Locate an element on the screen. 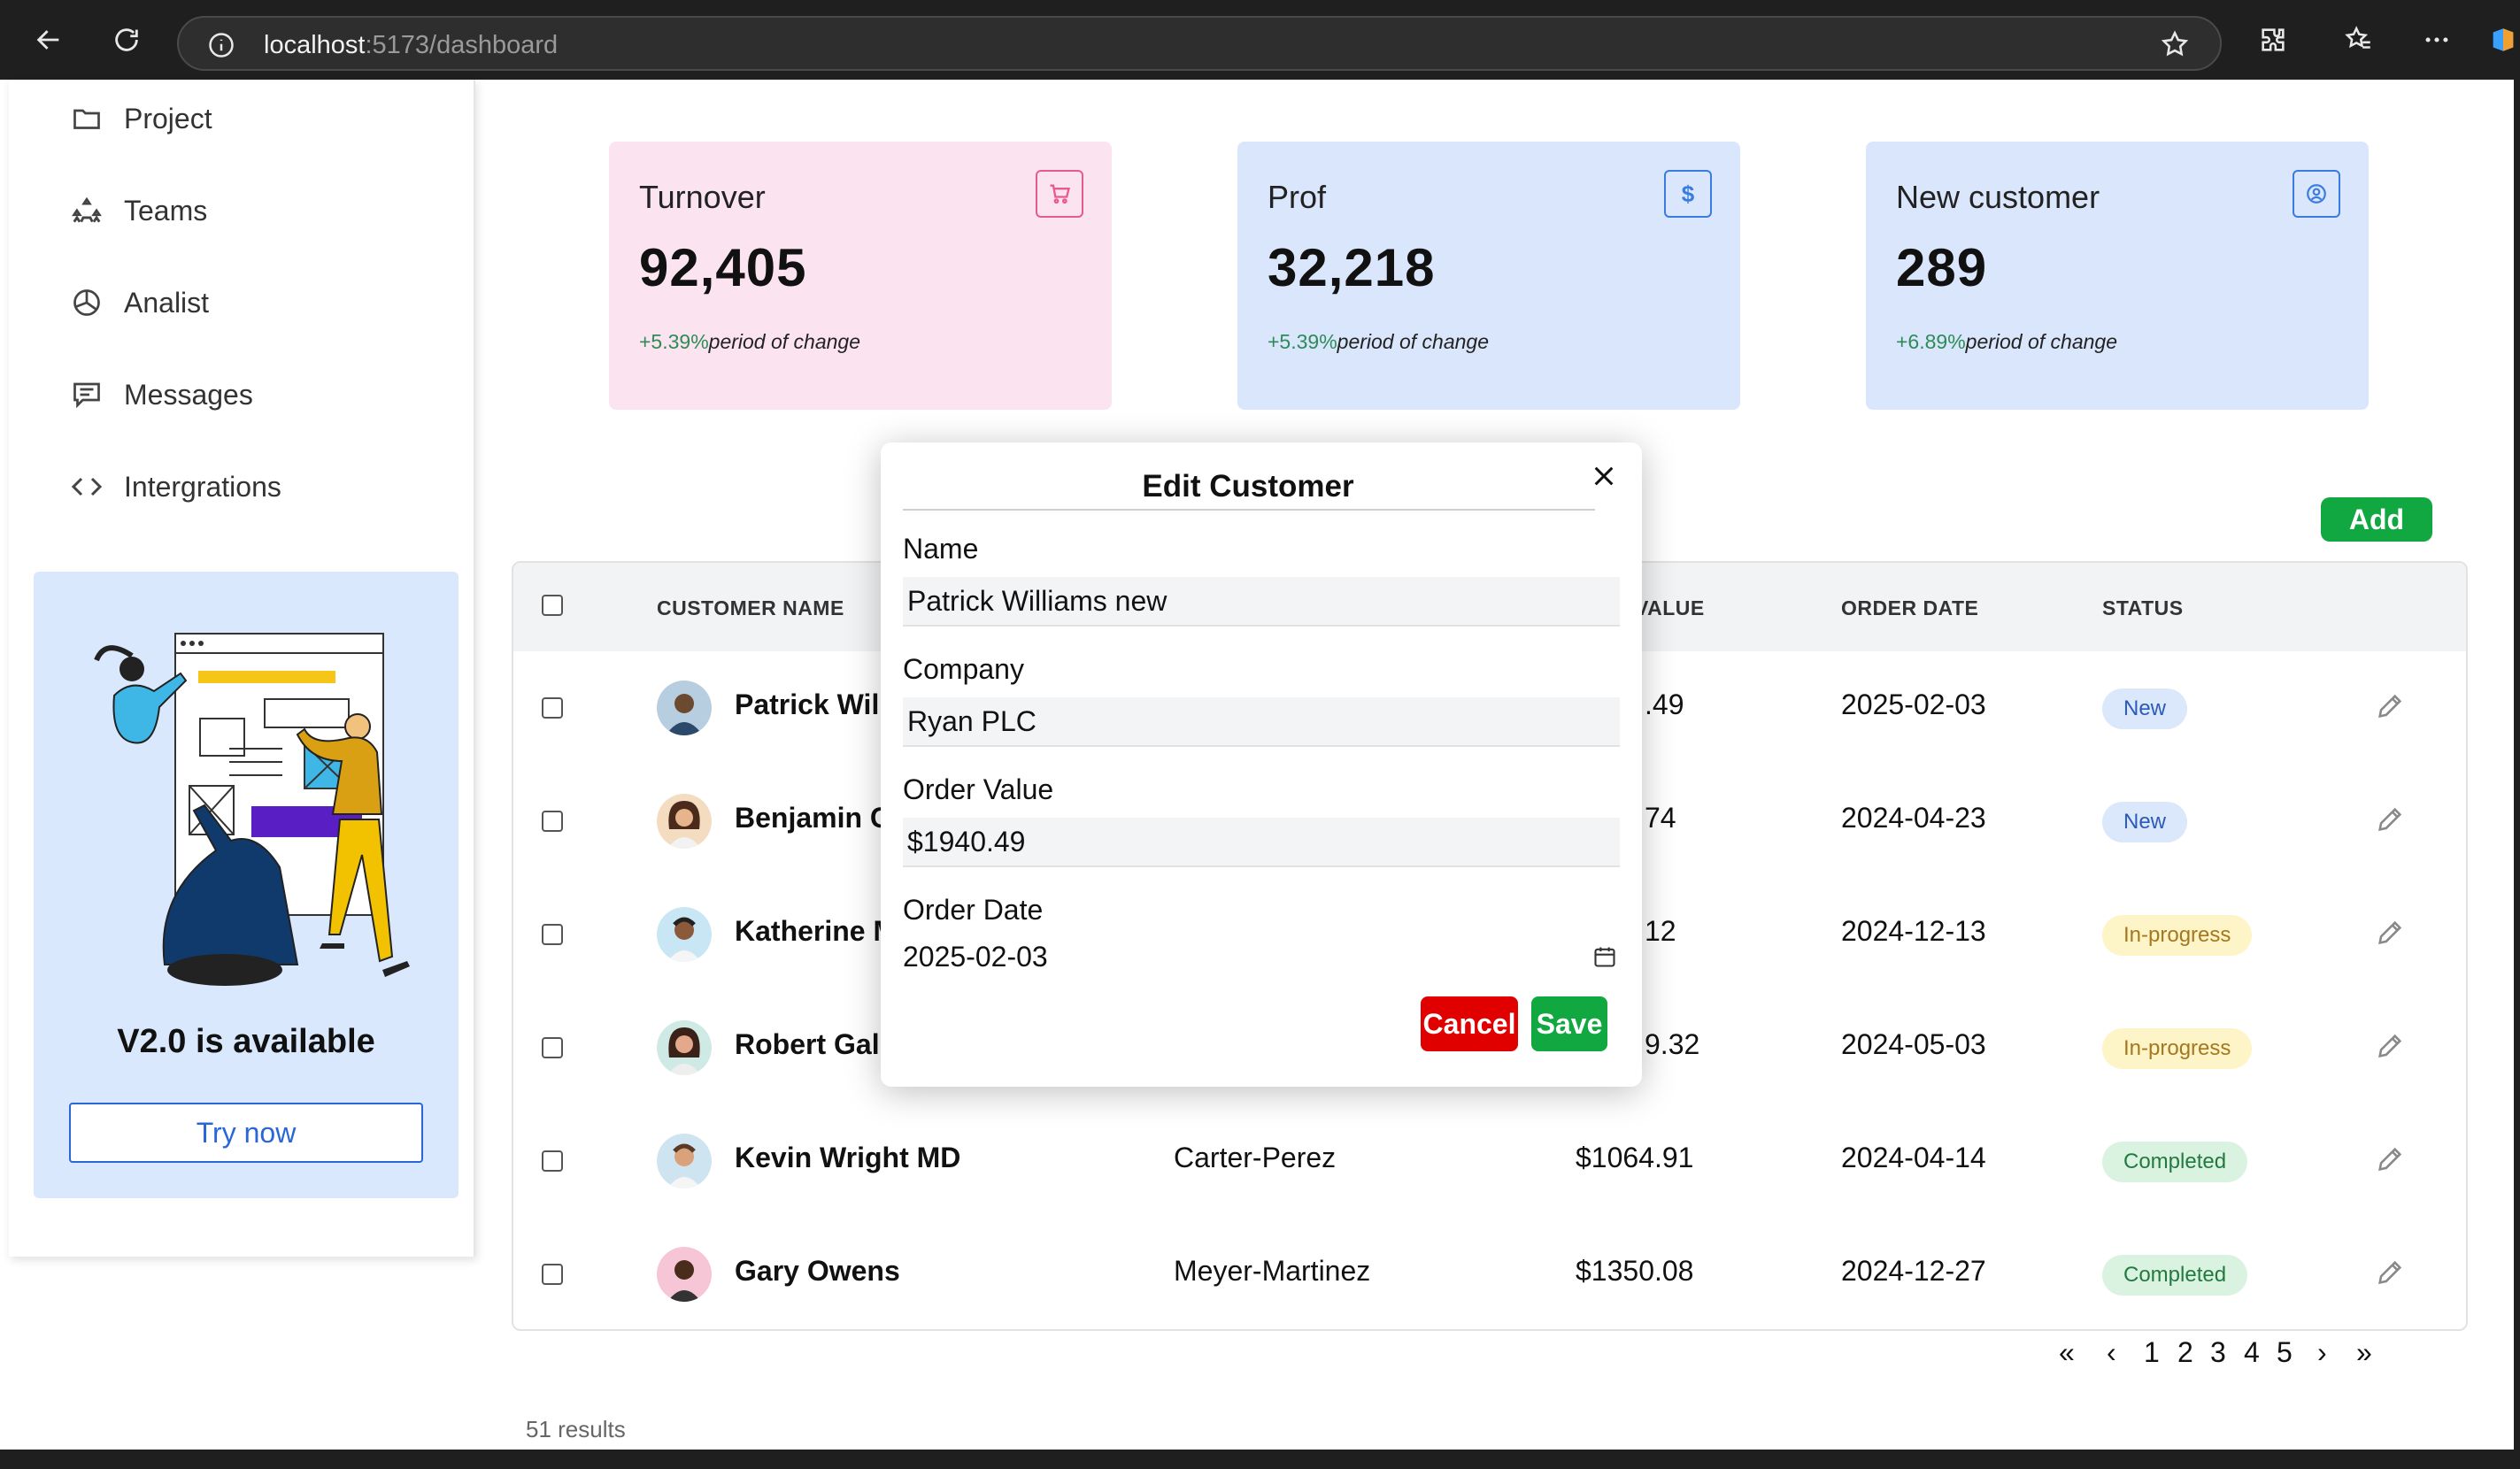 The width and height of the screenshot is (2520, 1469). url-text: localhost:5173/dashboard is located at coordinates (411, 45).